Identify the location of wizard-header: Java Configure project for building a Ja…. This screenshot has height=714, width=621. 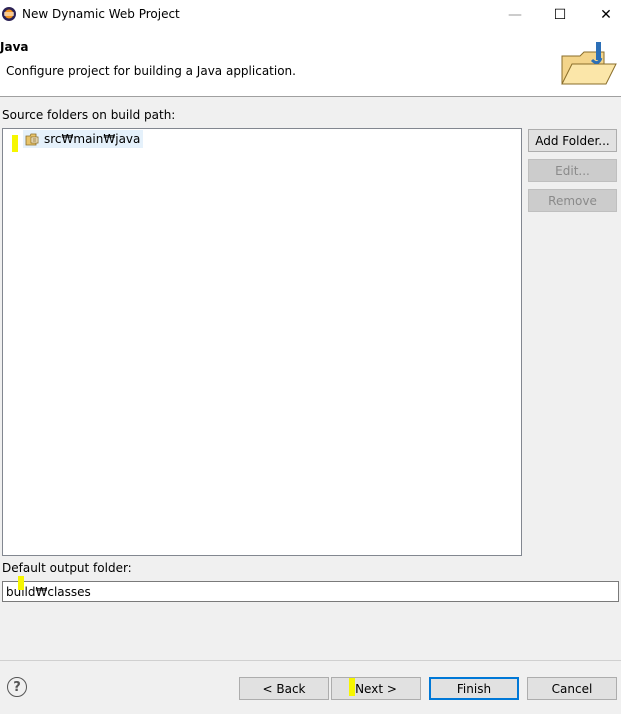
(310, 63).